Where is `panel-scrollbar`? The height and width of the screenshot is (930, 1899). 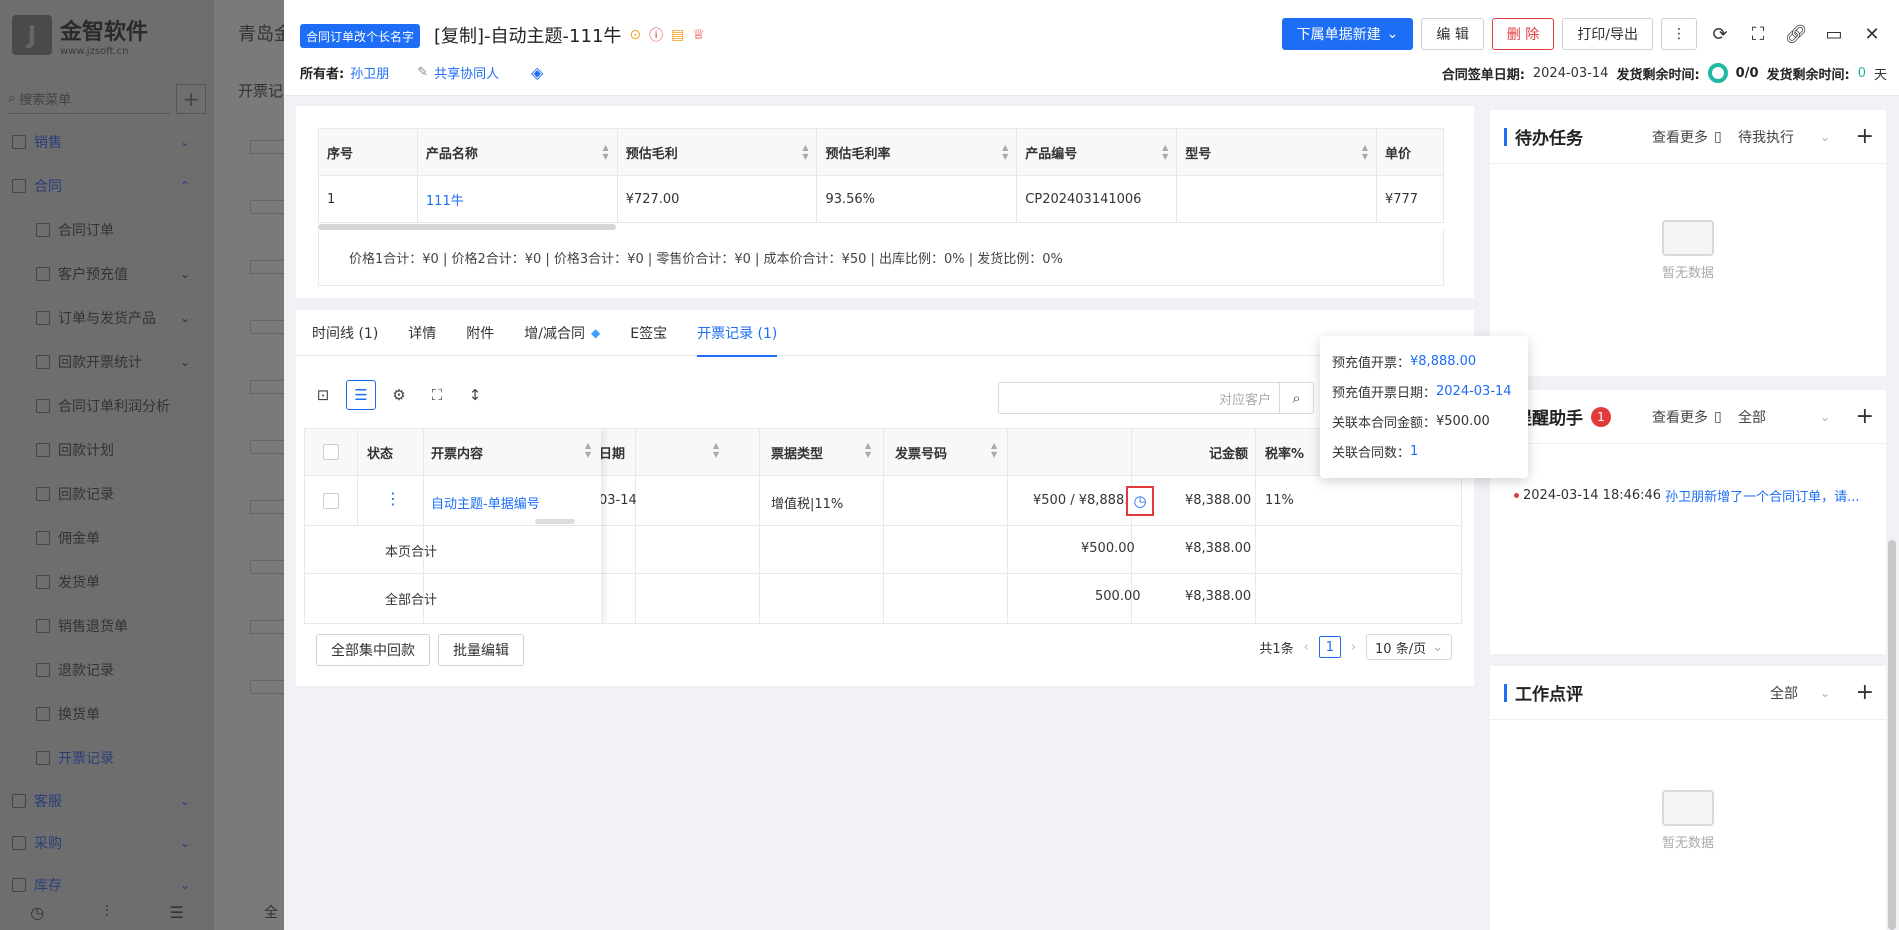
panel-scrollbar is located at coordinates (1892, 735).